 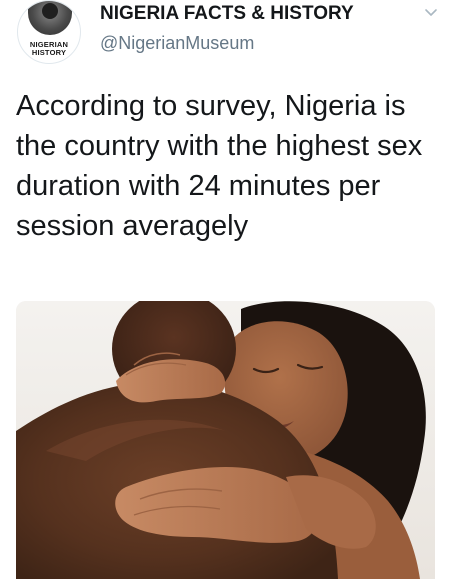 I want to click on avatar: NIGERIAN HISTORY, so click(x=49, y=32).